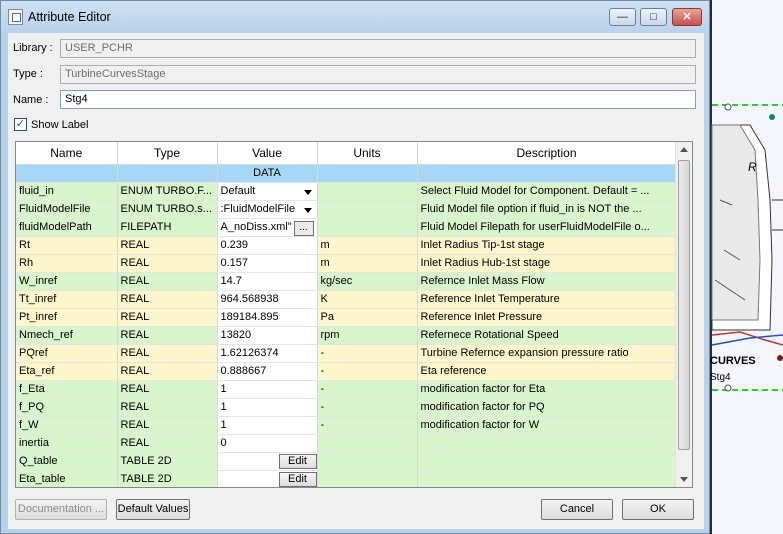  Describe the element at coordinates (267, 173) in the screenshot. I see `section-label: DATA` at that location.